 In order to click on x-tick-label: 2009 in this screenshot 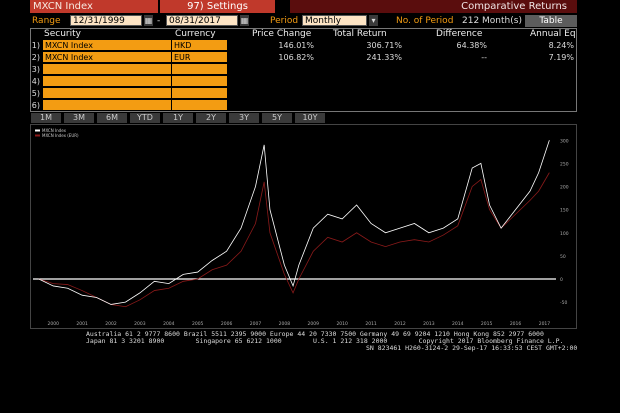, I will do `click(314, 324)`.